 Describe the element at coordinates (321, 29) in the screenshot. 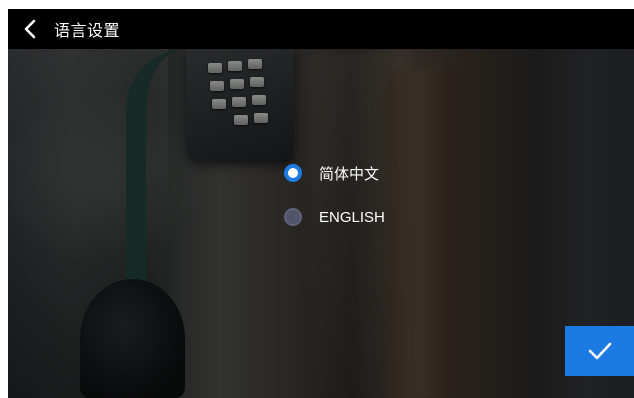

I see `title-bar: 语言设置` at that location.